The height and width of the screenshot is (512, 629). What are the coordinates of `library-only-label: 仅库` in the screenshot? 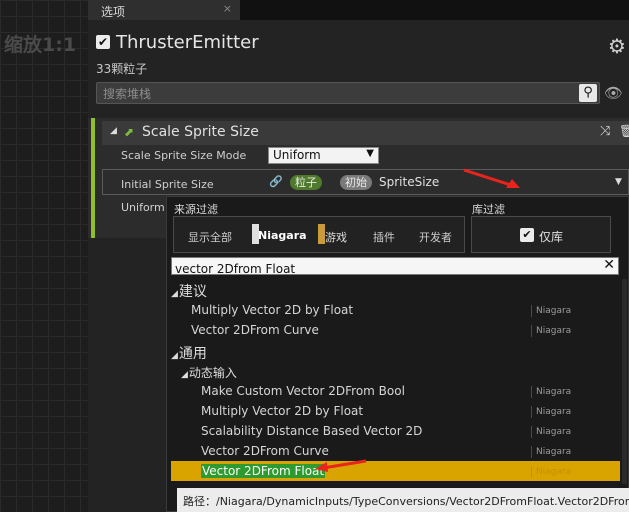 It's located at (551, 237).